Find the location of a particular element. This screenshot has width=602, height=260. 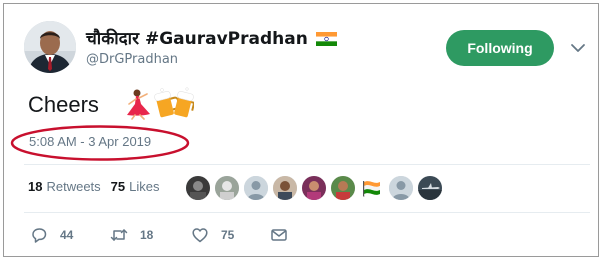

like-count: 75 is located at coordinates (228, 235).